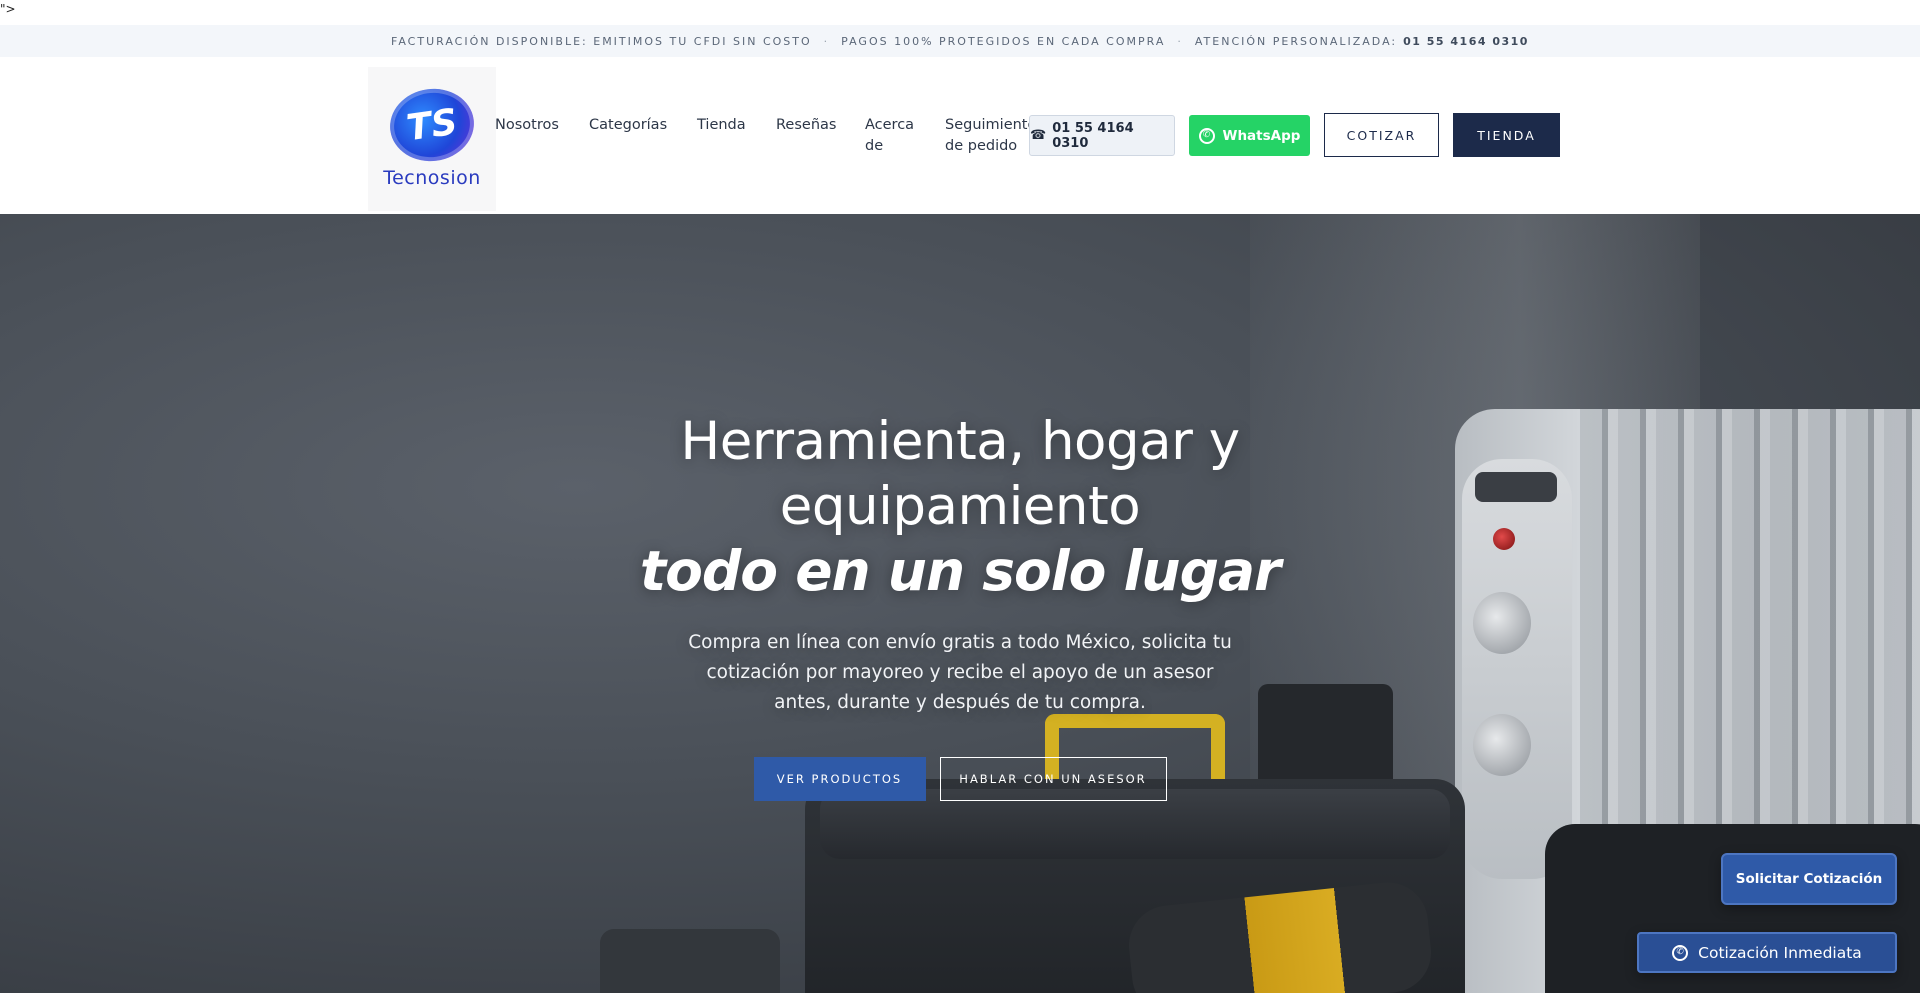 This screenshot has width=1920, height=993. What do you see at coordinates (432, 178) in the screenshot?
I see `logo-wordmark: Tecnosion` at bounding box center [432, 178].